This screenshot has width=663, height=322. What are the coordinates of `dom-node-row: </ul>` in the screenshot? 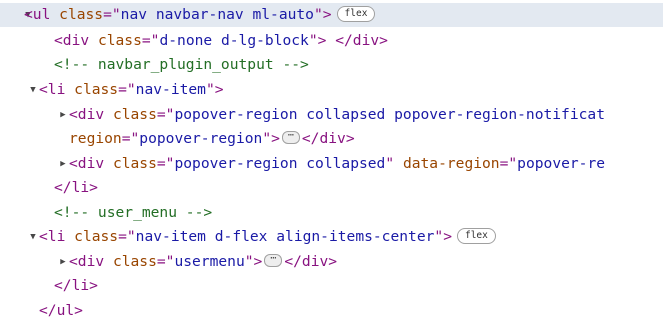 It's located at (331, 310).